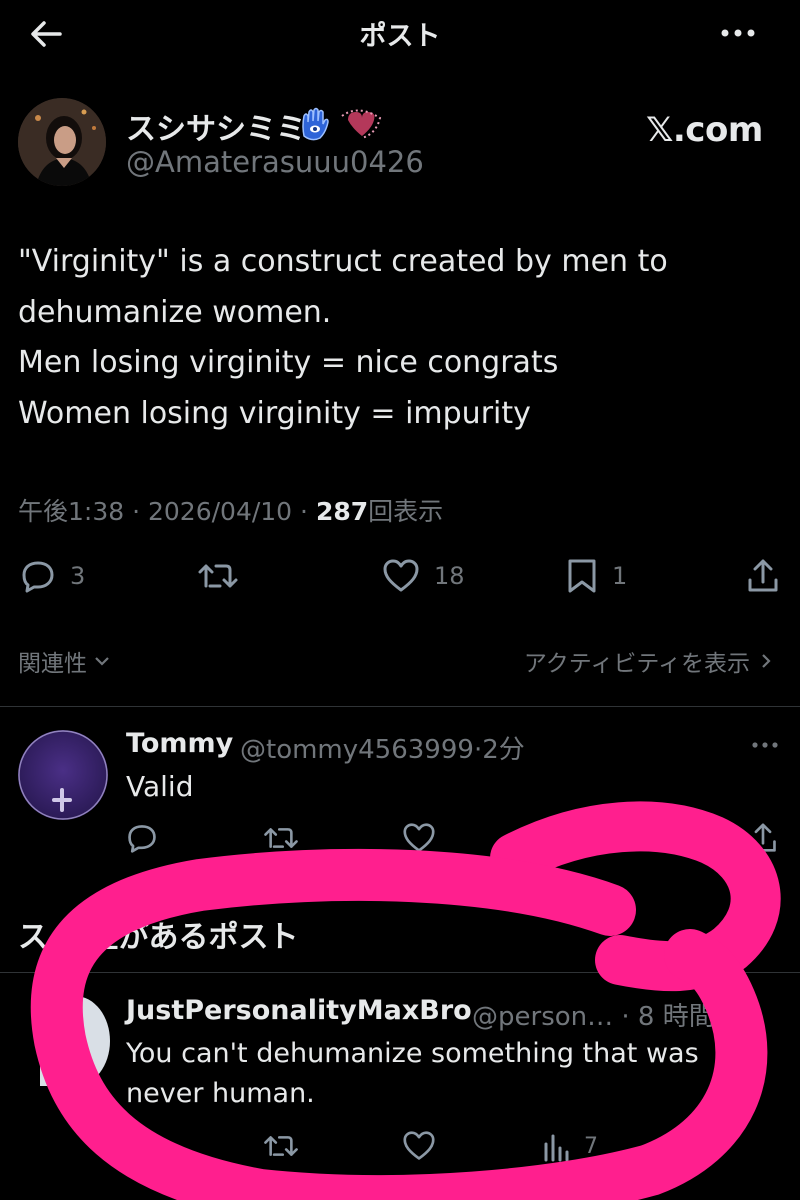  I want to click on views-button: 7, so click(570, 1146).